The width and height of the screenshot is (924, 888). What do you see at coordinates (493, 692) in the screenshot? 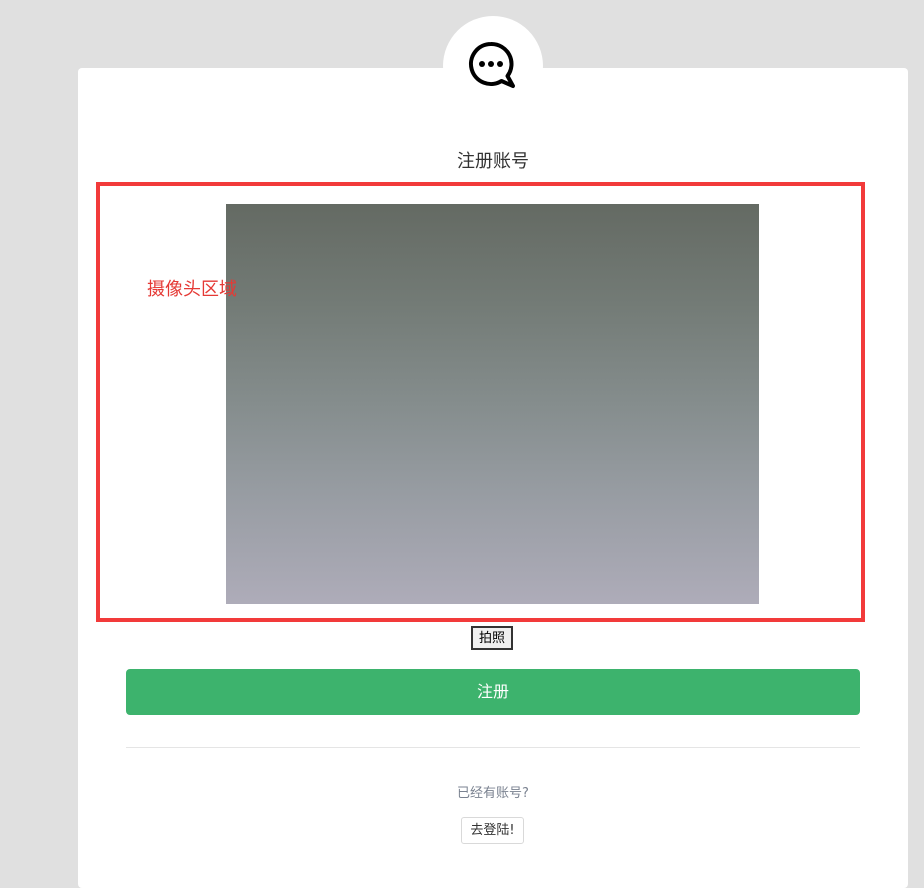
I see `register-button: 注册` at bounding box center [493, 692].